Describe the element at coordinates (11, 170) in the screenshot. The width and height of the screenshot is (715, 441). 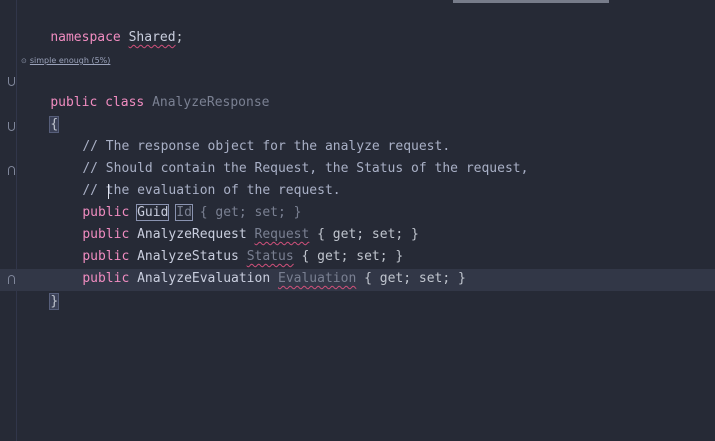
I see `fold-comment-end-icon` at that location.